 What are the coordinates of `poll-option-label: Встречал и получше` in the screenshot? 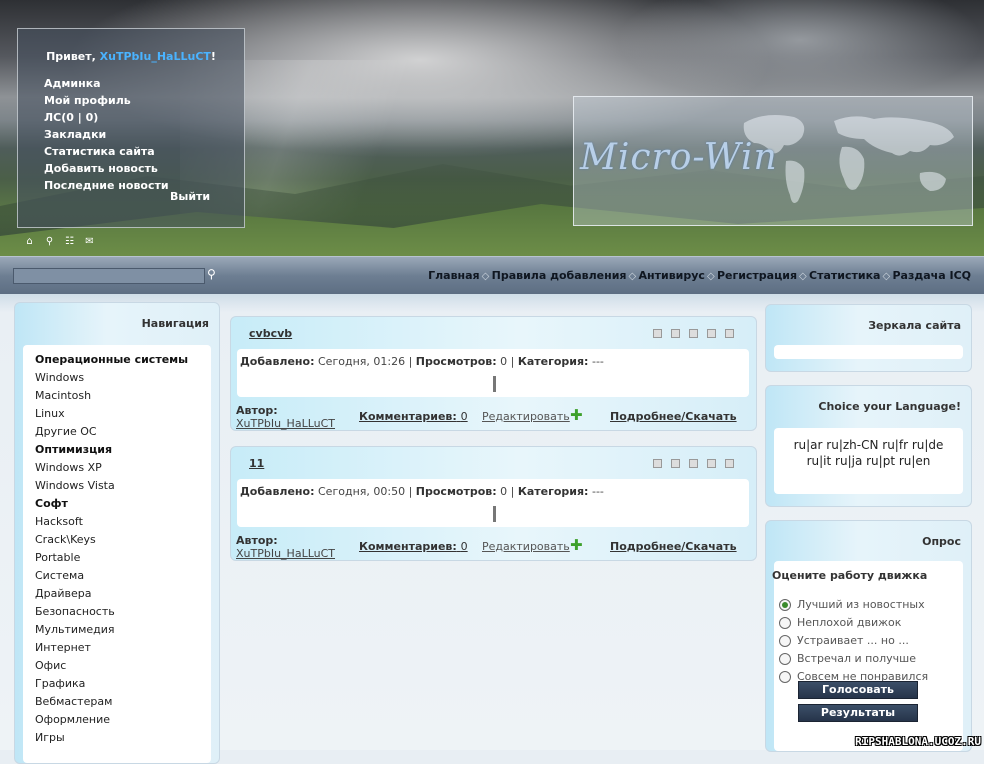 It's located at (856, 658).